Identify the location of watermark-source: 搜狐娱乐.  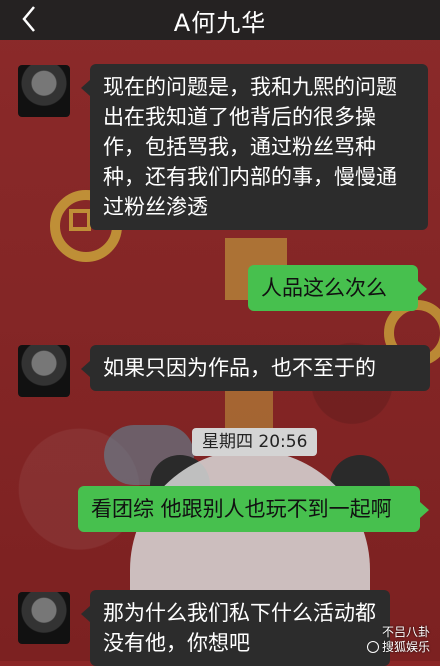
(405, 647).